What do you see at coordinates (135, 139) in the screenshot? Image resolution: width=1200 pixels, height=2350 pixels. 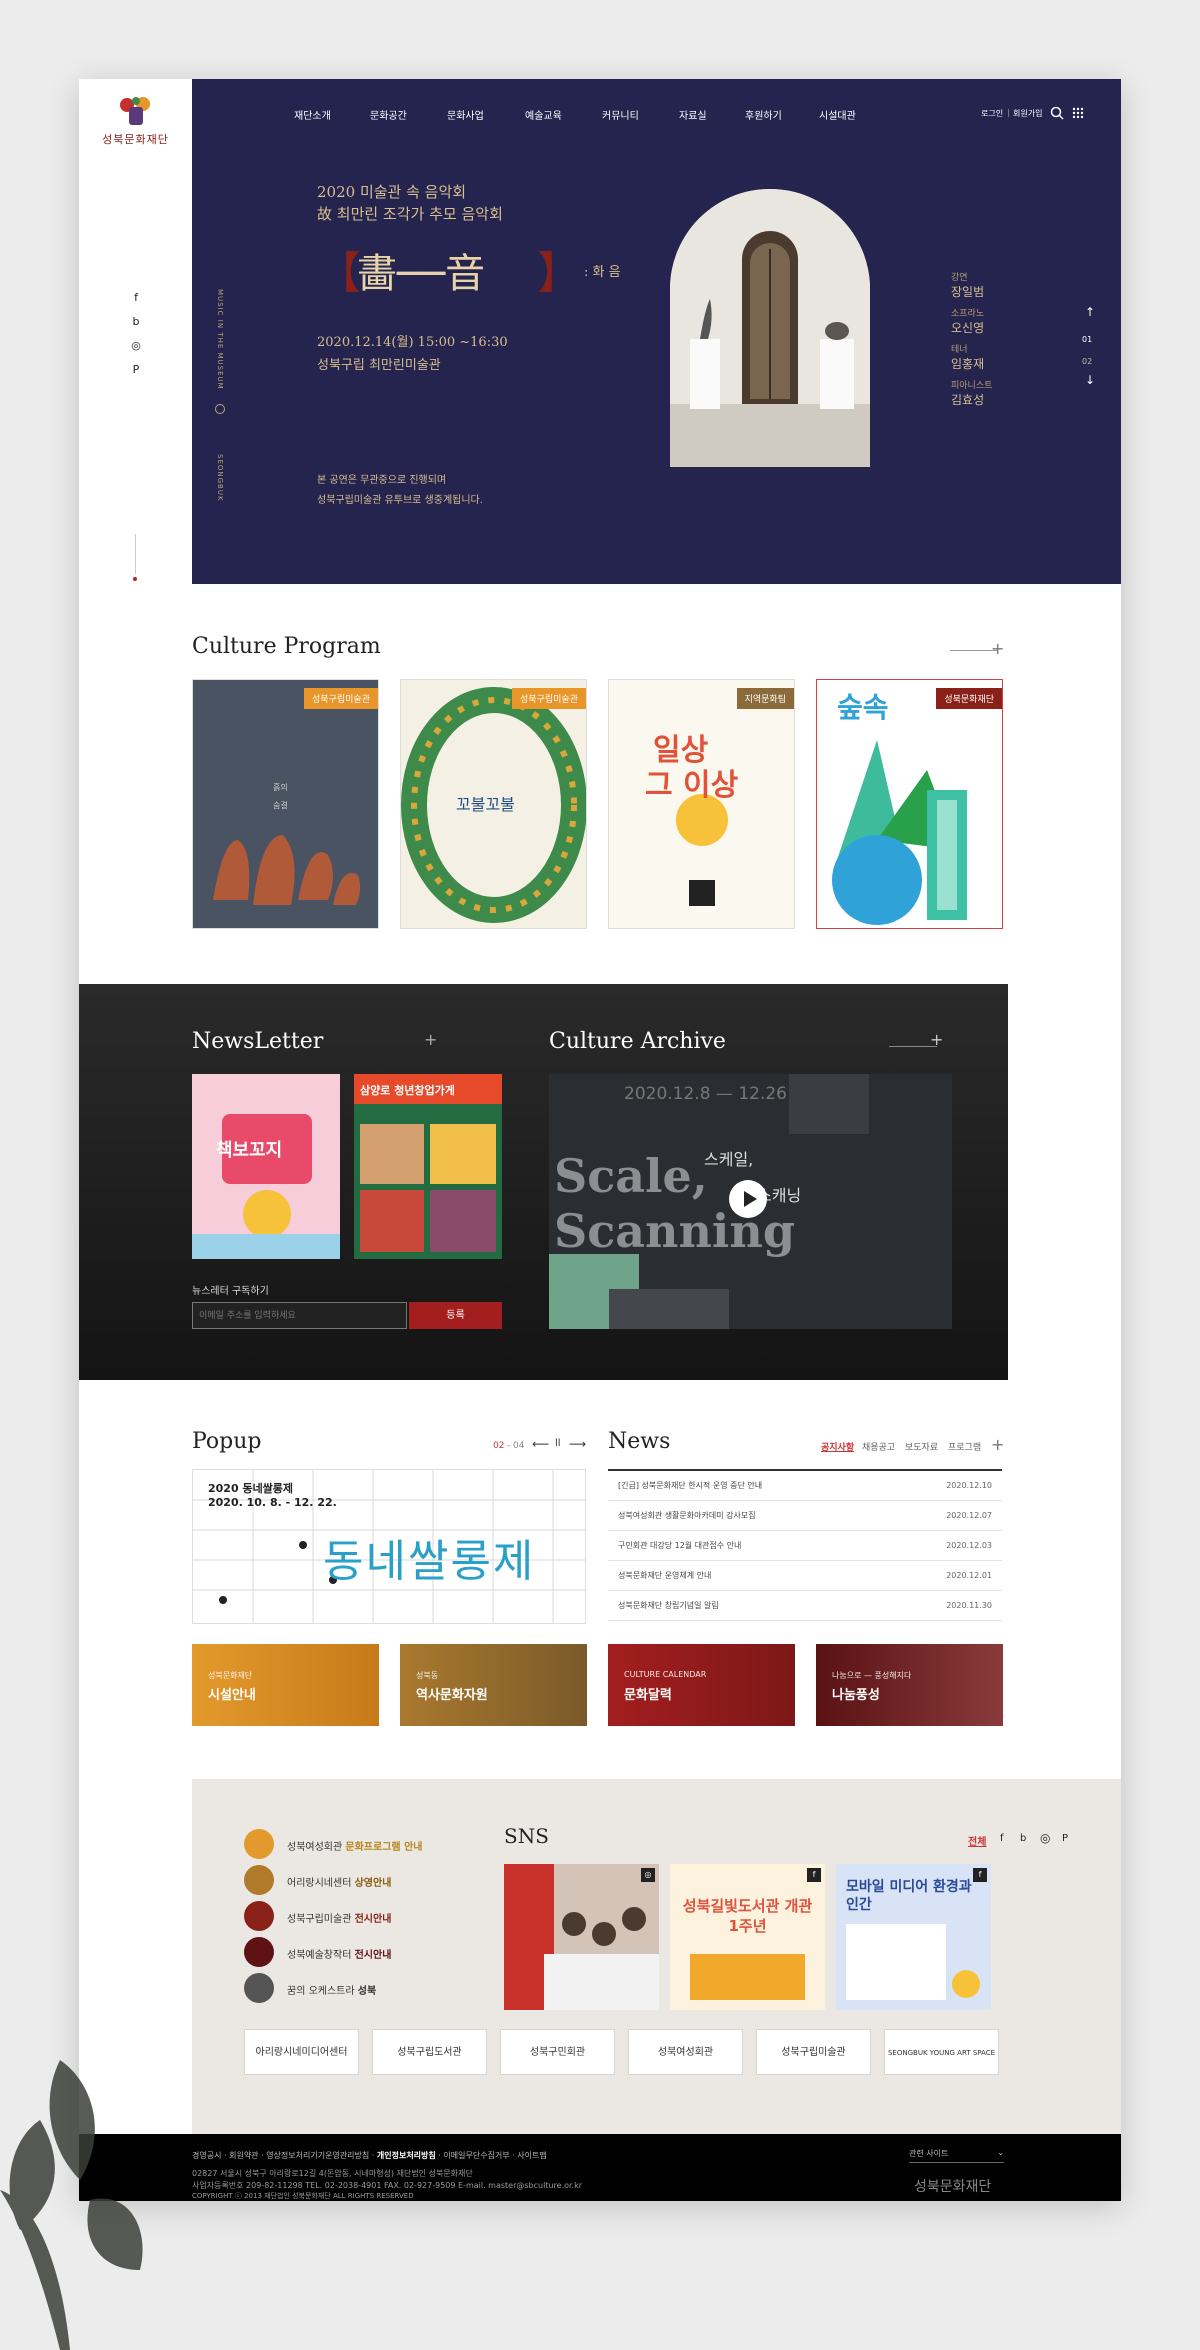 I see `brand-name: 성북문화재단` at bounding box center [135, 139].